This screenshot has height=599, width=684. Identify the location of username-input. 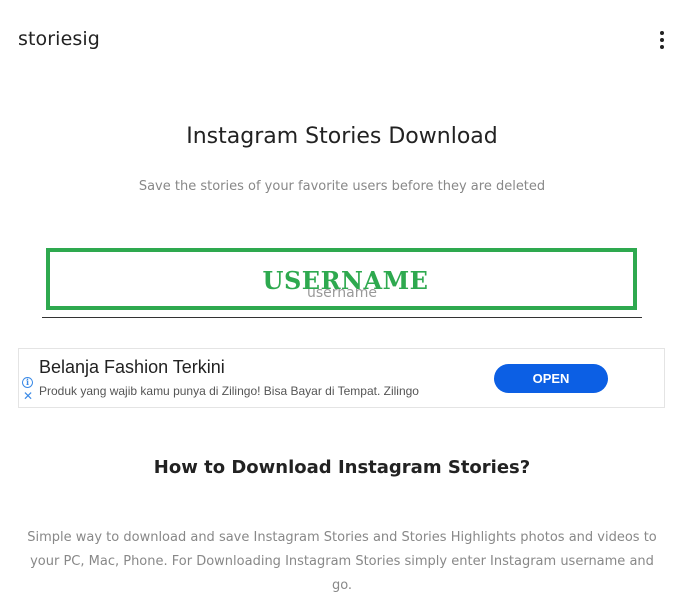
(342, 282).